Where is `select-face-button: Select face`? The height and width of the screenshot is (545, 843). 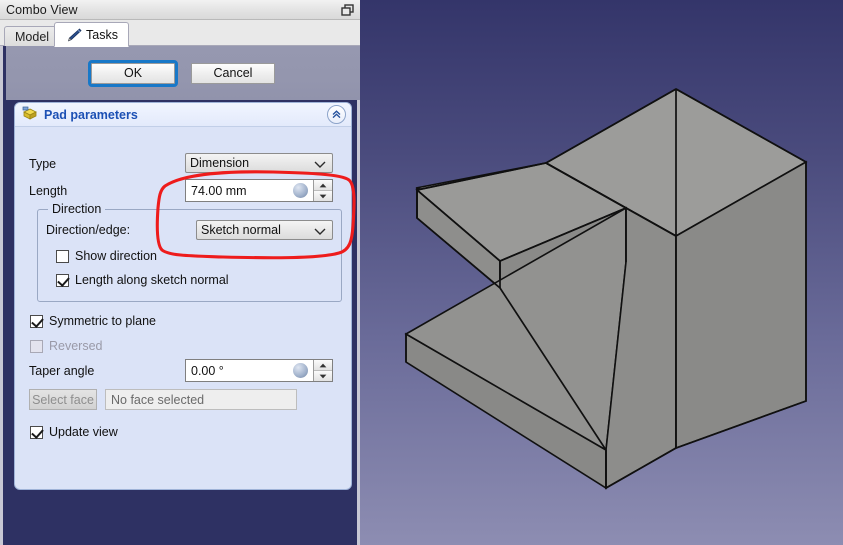
select-face-button: Select face is located at coordinates (63, 399).